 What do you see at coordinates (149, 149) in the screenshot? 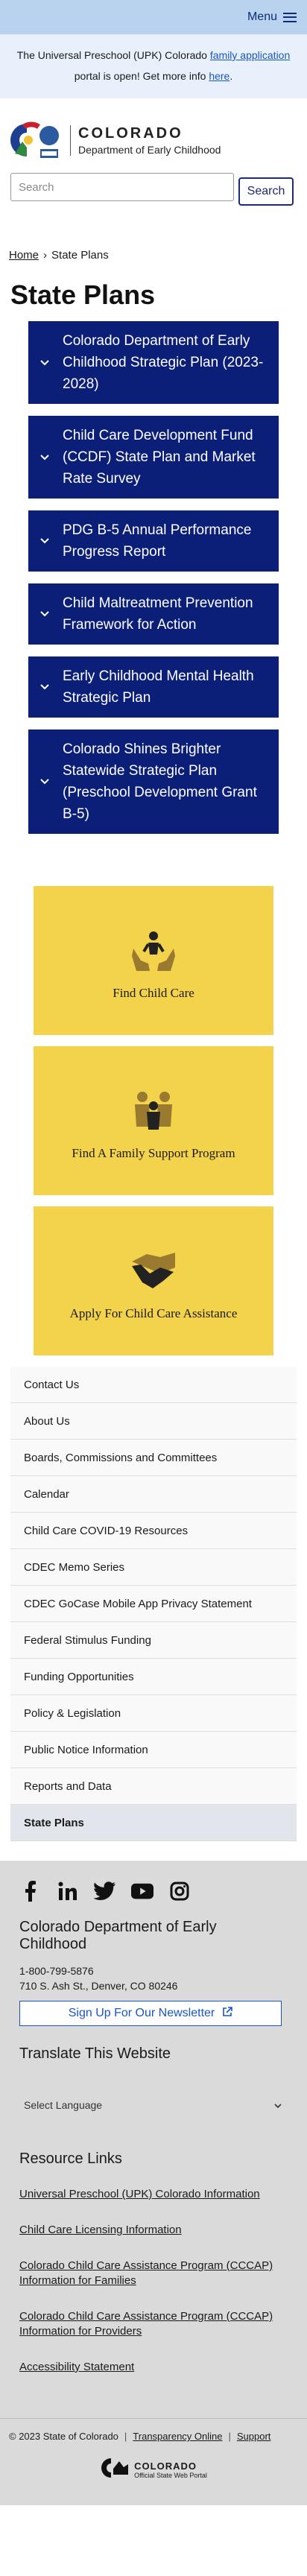
I see `logo-subtitle: Department of Early Childhood` at bounding box center [149, 149].